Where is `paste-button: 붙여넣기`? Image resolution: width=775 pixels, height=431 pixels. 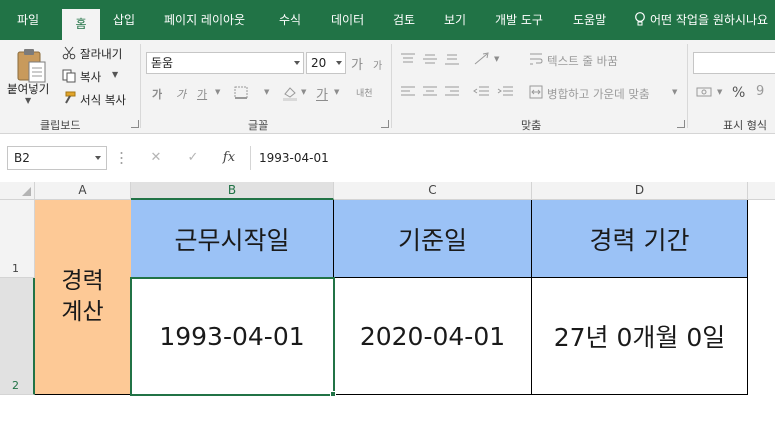
paste-button: 붙여넣기 is located at coordinates (28, 89).